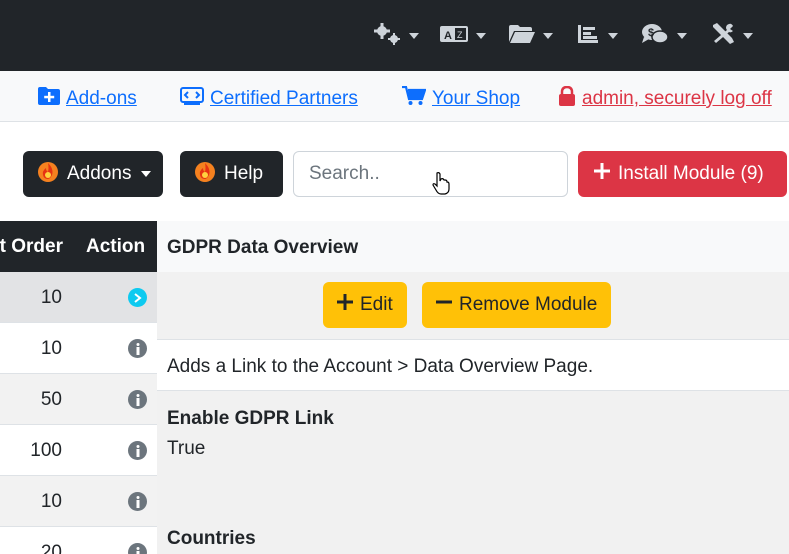 The width and height of the screenshot is (789, 554). Describe the element at coordinates (263, 247) in the screenshot. I see `module-title: GDPR Data Overview` at that location.